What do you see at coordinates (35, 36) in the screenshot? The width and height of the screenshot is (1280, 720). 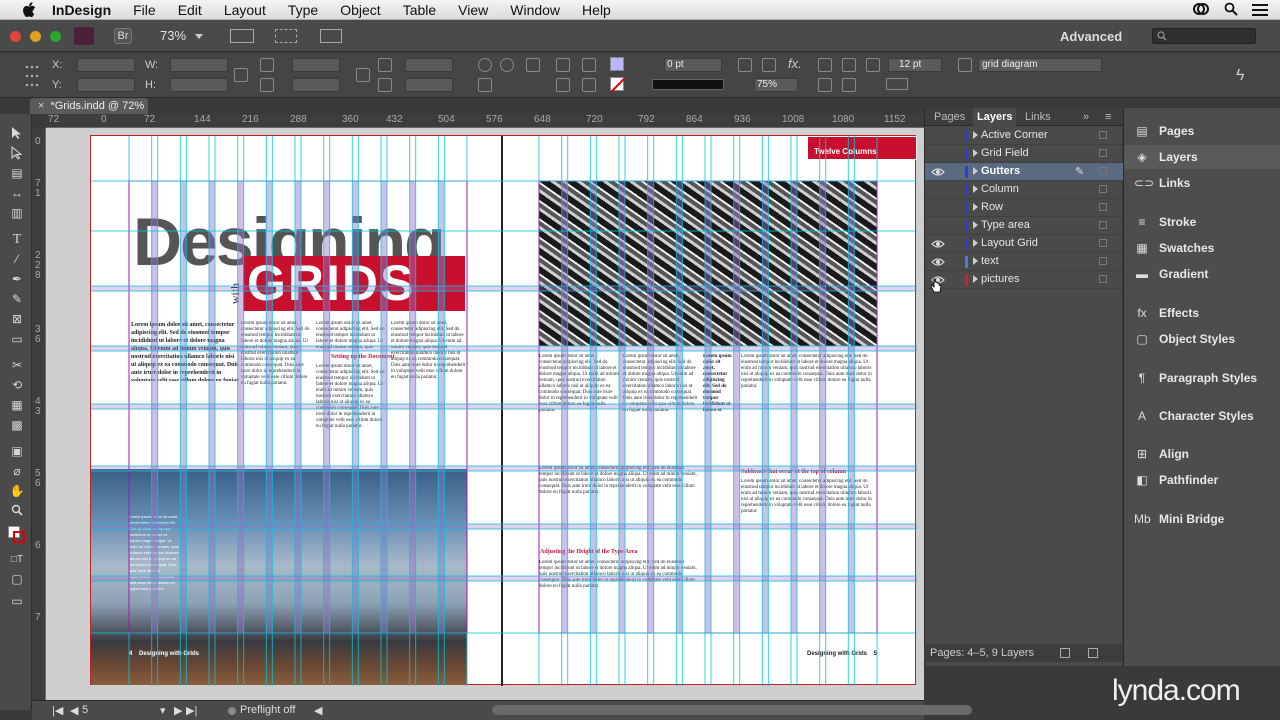 I see `minimize-window-button` at bounding box center [35, 36].